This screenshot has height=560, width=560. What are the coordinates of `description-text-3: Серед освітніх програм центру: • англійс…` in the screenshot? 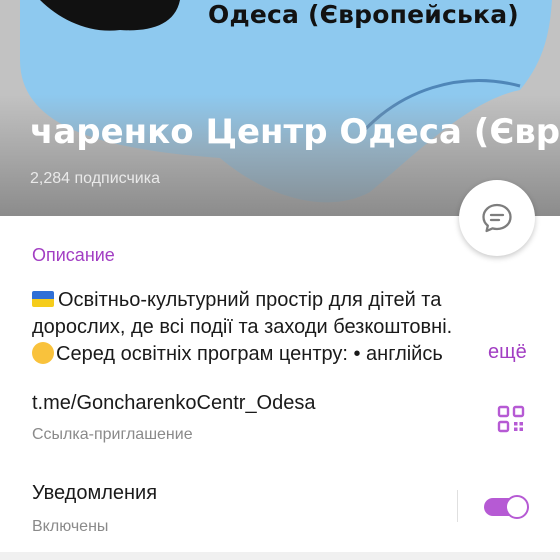 It's located at (249, 354).